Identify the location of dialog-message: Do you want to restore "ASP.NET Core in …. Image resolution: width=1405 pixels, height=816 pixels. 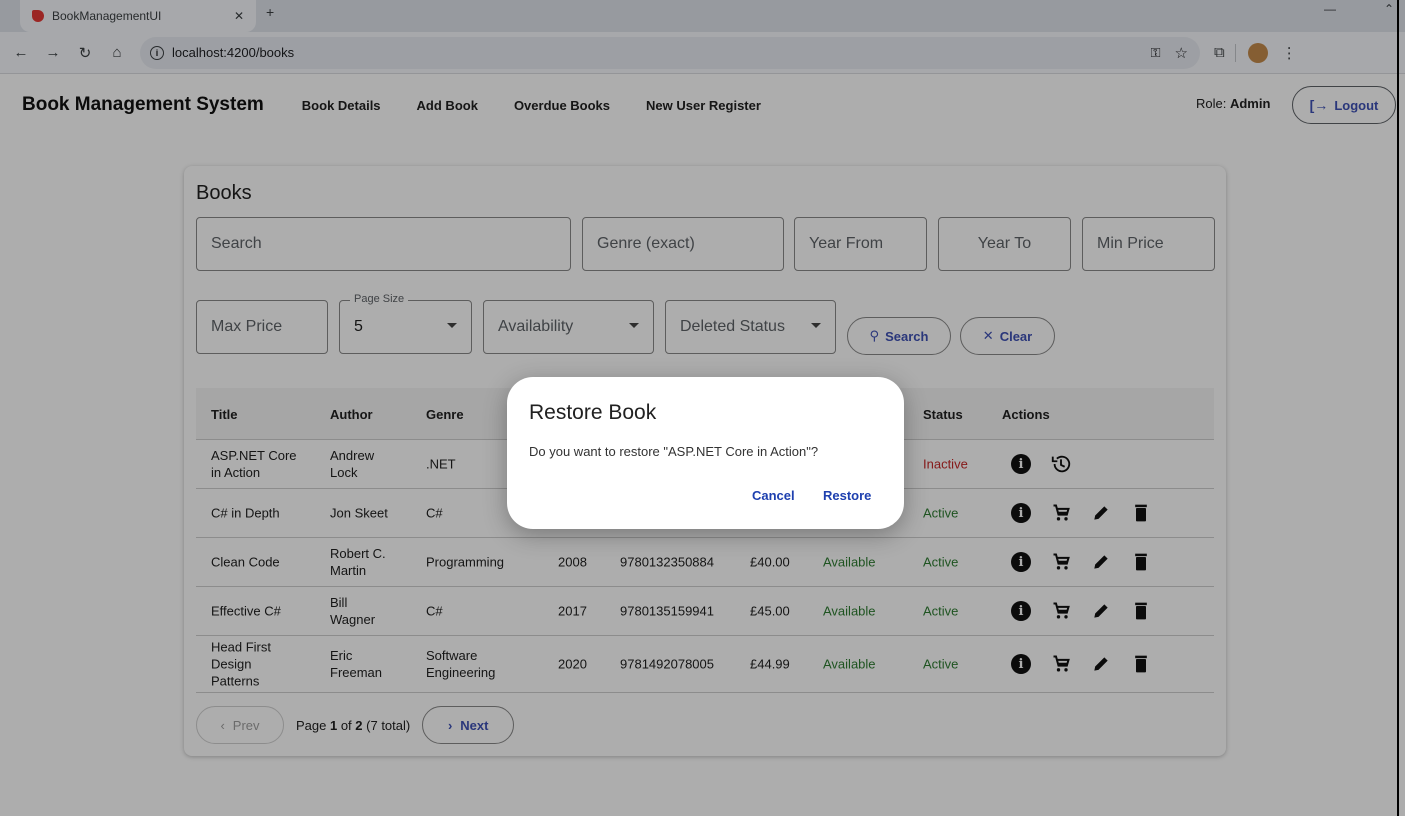
(674, 451).